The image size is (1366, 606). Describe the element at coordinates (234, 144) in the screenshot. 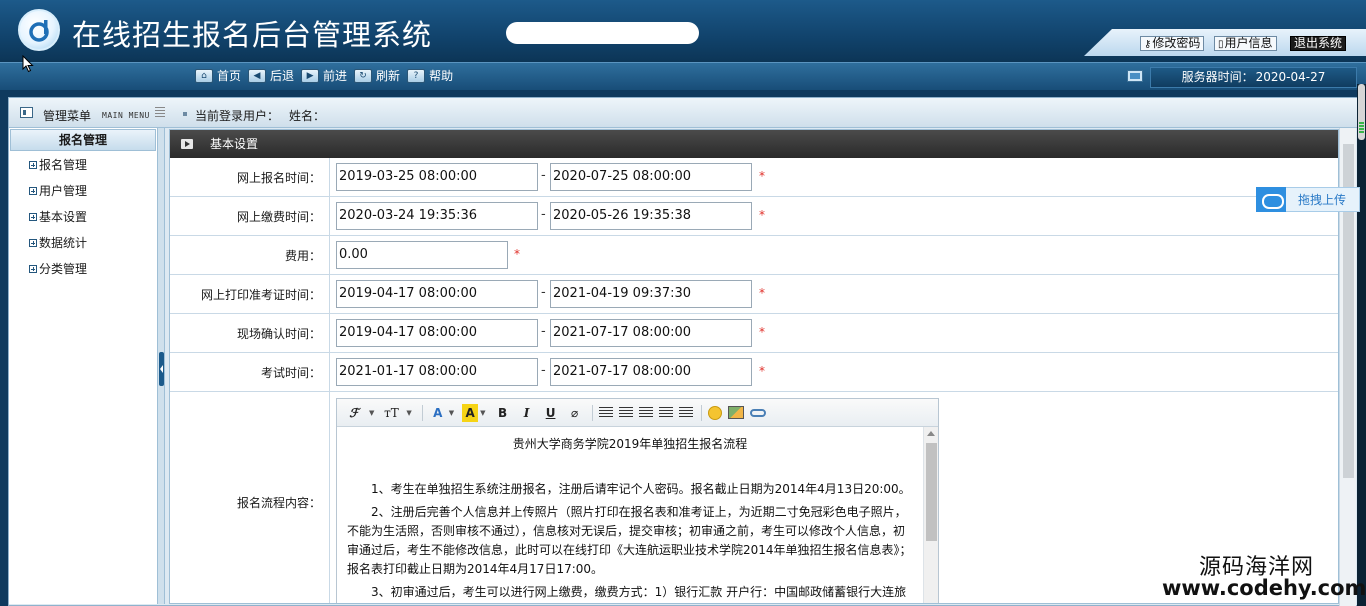

I see `panel-title: 基本设置` at that location.